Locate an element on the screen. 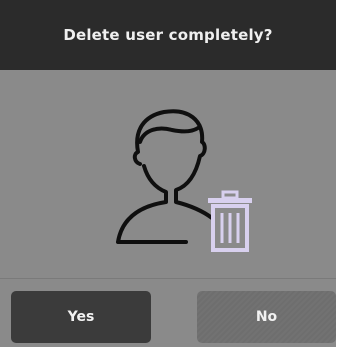 The width and height of the screenshot is (346, 347). user-silhouette-icon is located at coordinates (165, 176).